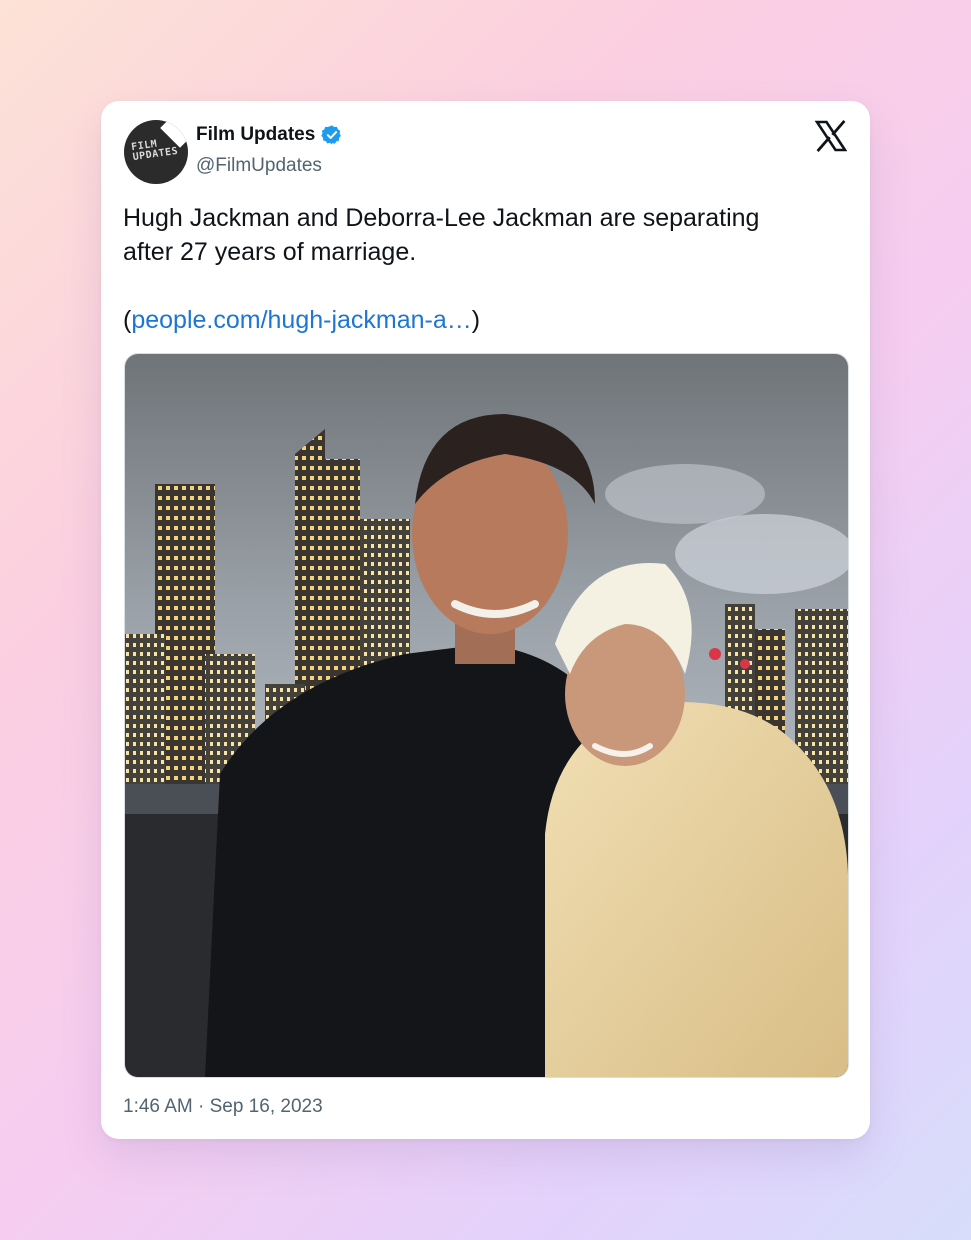  I want to click on avatar-logo-text: FILM UPDATES, so click(154, 151).